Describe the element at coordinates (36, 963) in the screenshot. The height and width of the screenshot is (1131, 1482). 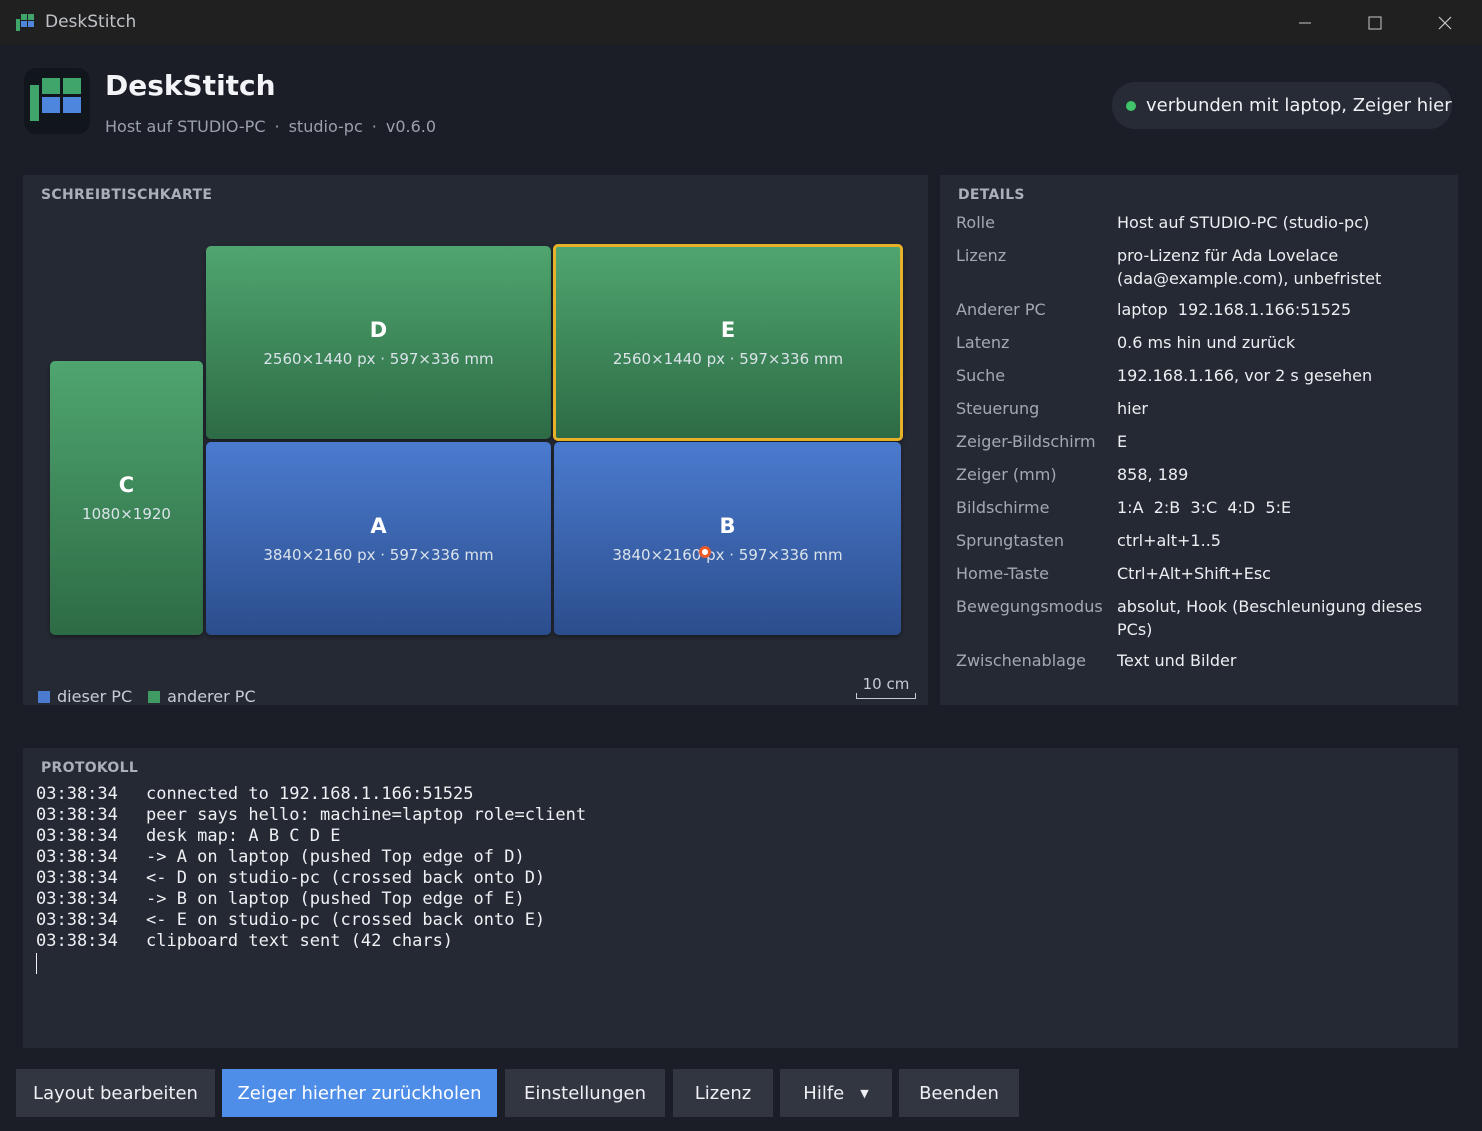
I see `text-cursor` at that location.